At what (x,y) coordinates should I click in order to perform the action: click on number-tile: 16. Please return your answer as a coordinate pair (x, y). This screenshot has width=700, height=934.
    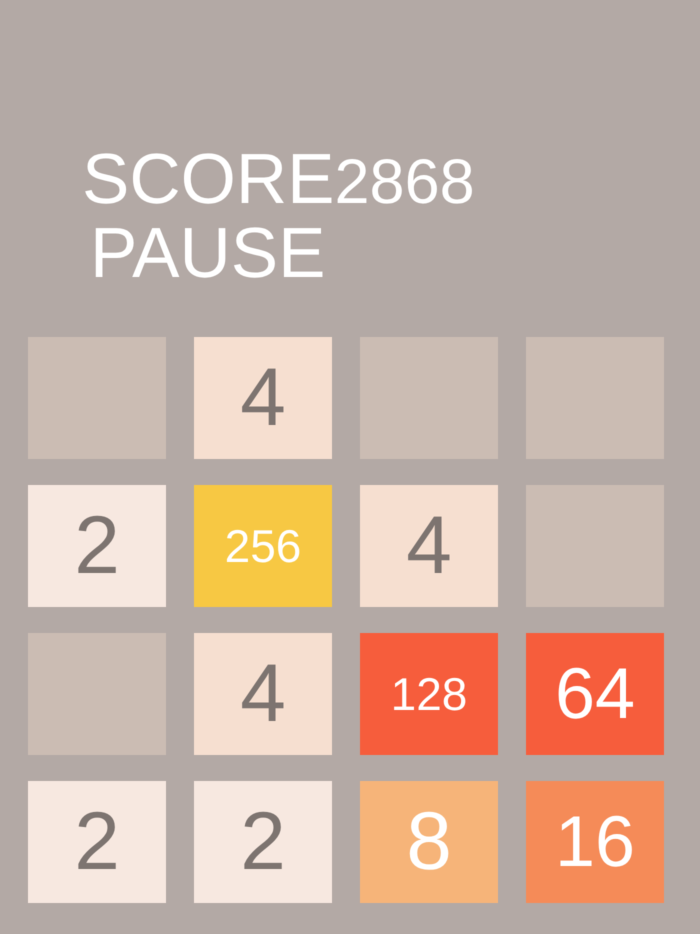
    Looking at the image, I should click on (595, 842).